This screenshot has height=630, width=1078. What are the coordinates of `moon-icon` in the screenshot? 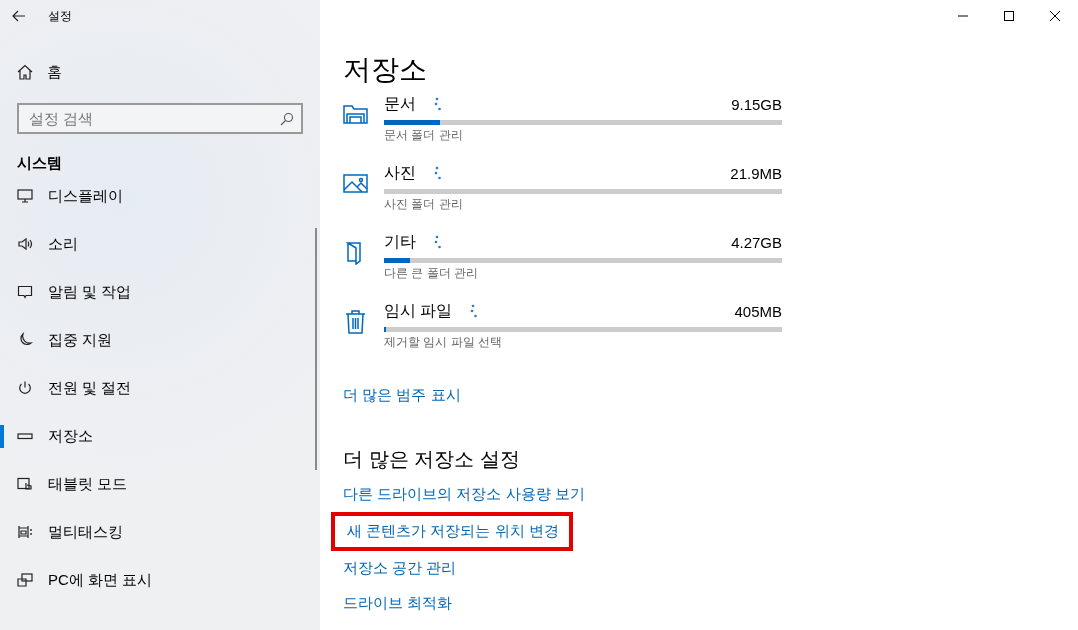 It's located at (25, 340).